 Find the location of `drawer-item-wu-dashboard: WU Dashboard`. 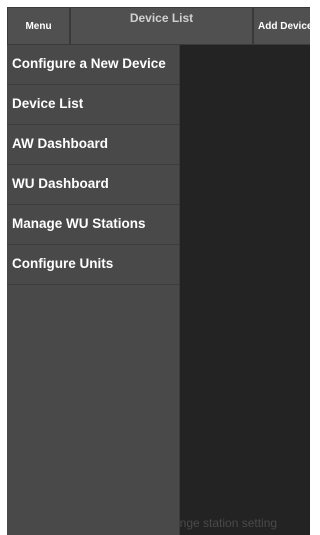

drawer-item-wu-dashboard: WU Dashboard is located at coordinates (93, 185).